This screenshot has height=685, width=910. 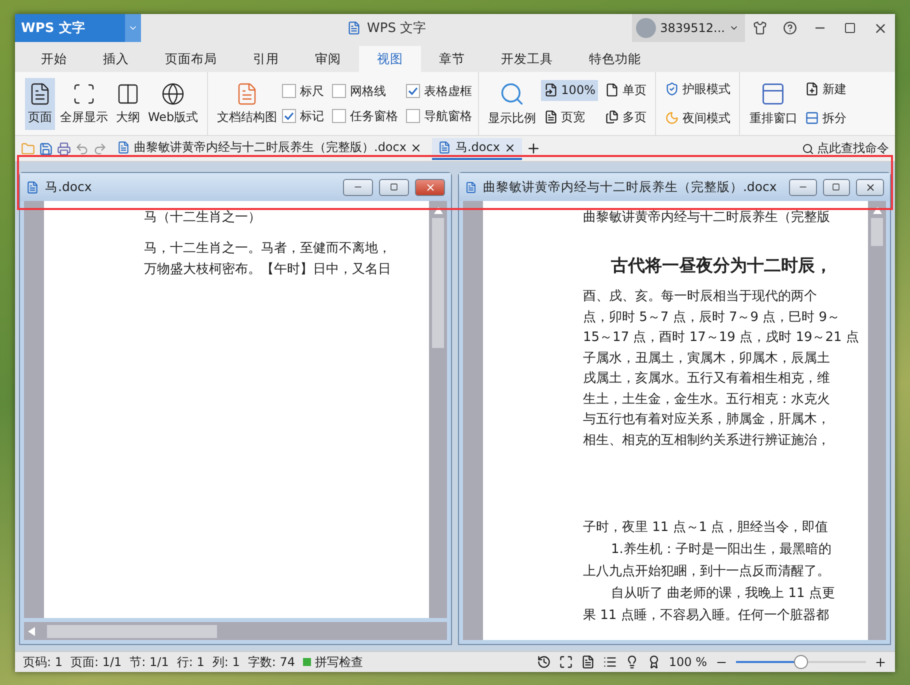 What do you see at coordinates (247, 104) in the screenshot?
I see `document-map-button: 文档结构图` at bounding box center [247, 104].